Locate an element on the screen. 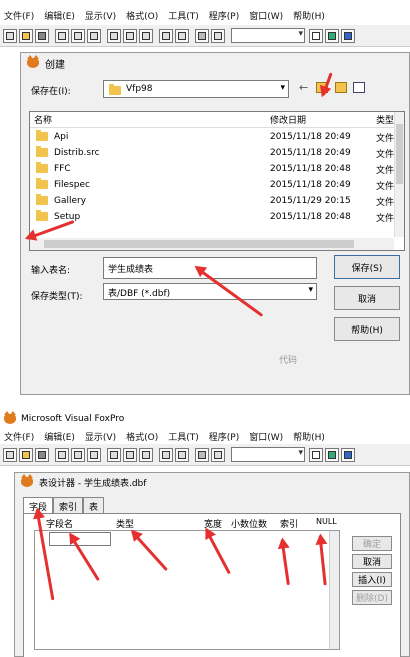 This screenshot has height=657, width=410. horizontal-scrollbar is located at coordinates (212, 244).